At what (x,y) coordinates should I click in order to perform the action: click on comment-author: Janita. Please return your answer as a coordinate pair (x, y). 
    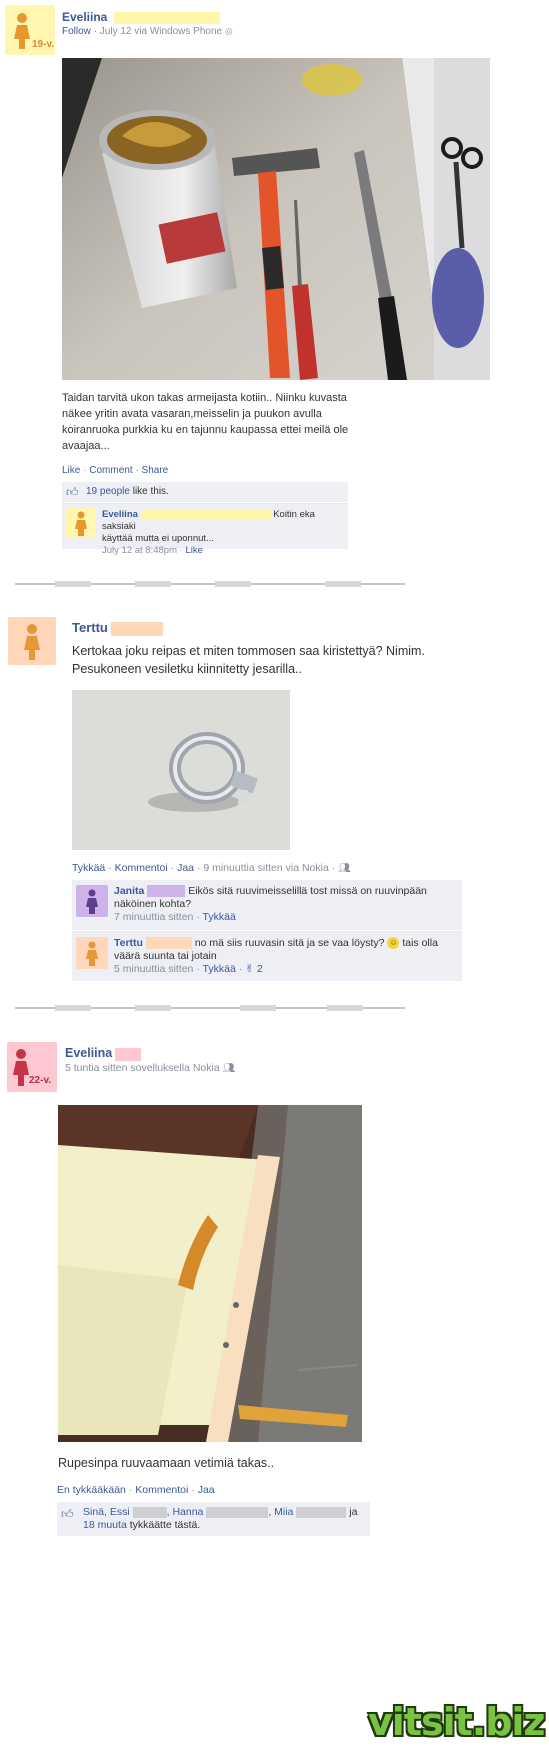
    Looking at the image, I should click on (129, 891).